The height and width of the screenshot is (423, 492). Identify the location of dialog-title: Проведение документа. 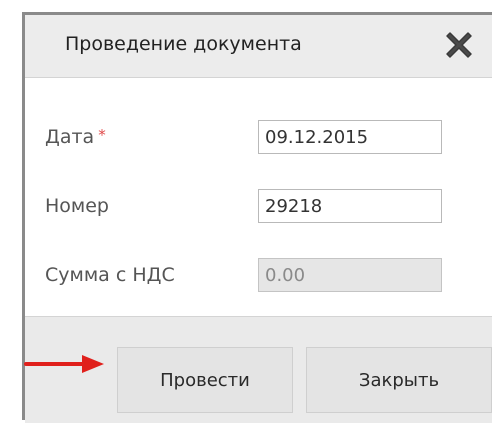
(183, 44).